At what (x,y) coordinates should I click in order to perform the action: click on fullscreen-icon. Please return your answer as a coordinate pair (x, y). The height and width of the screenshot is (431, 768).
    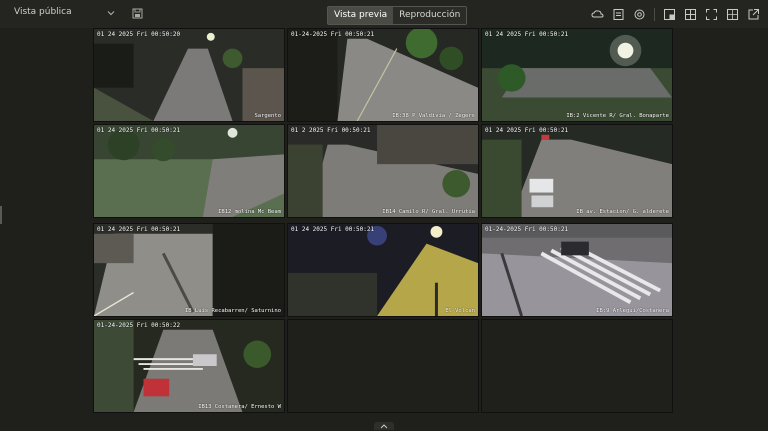
    Looking at the image, I should click on (711, 14).